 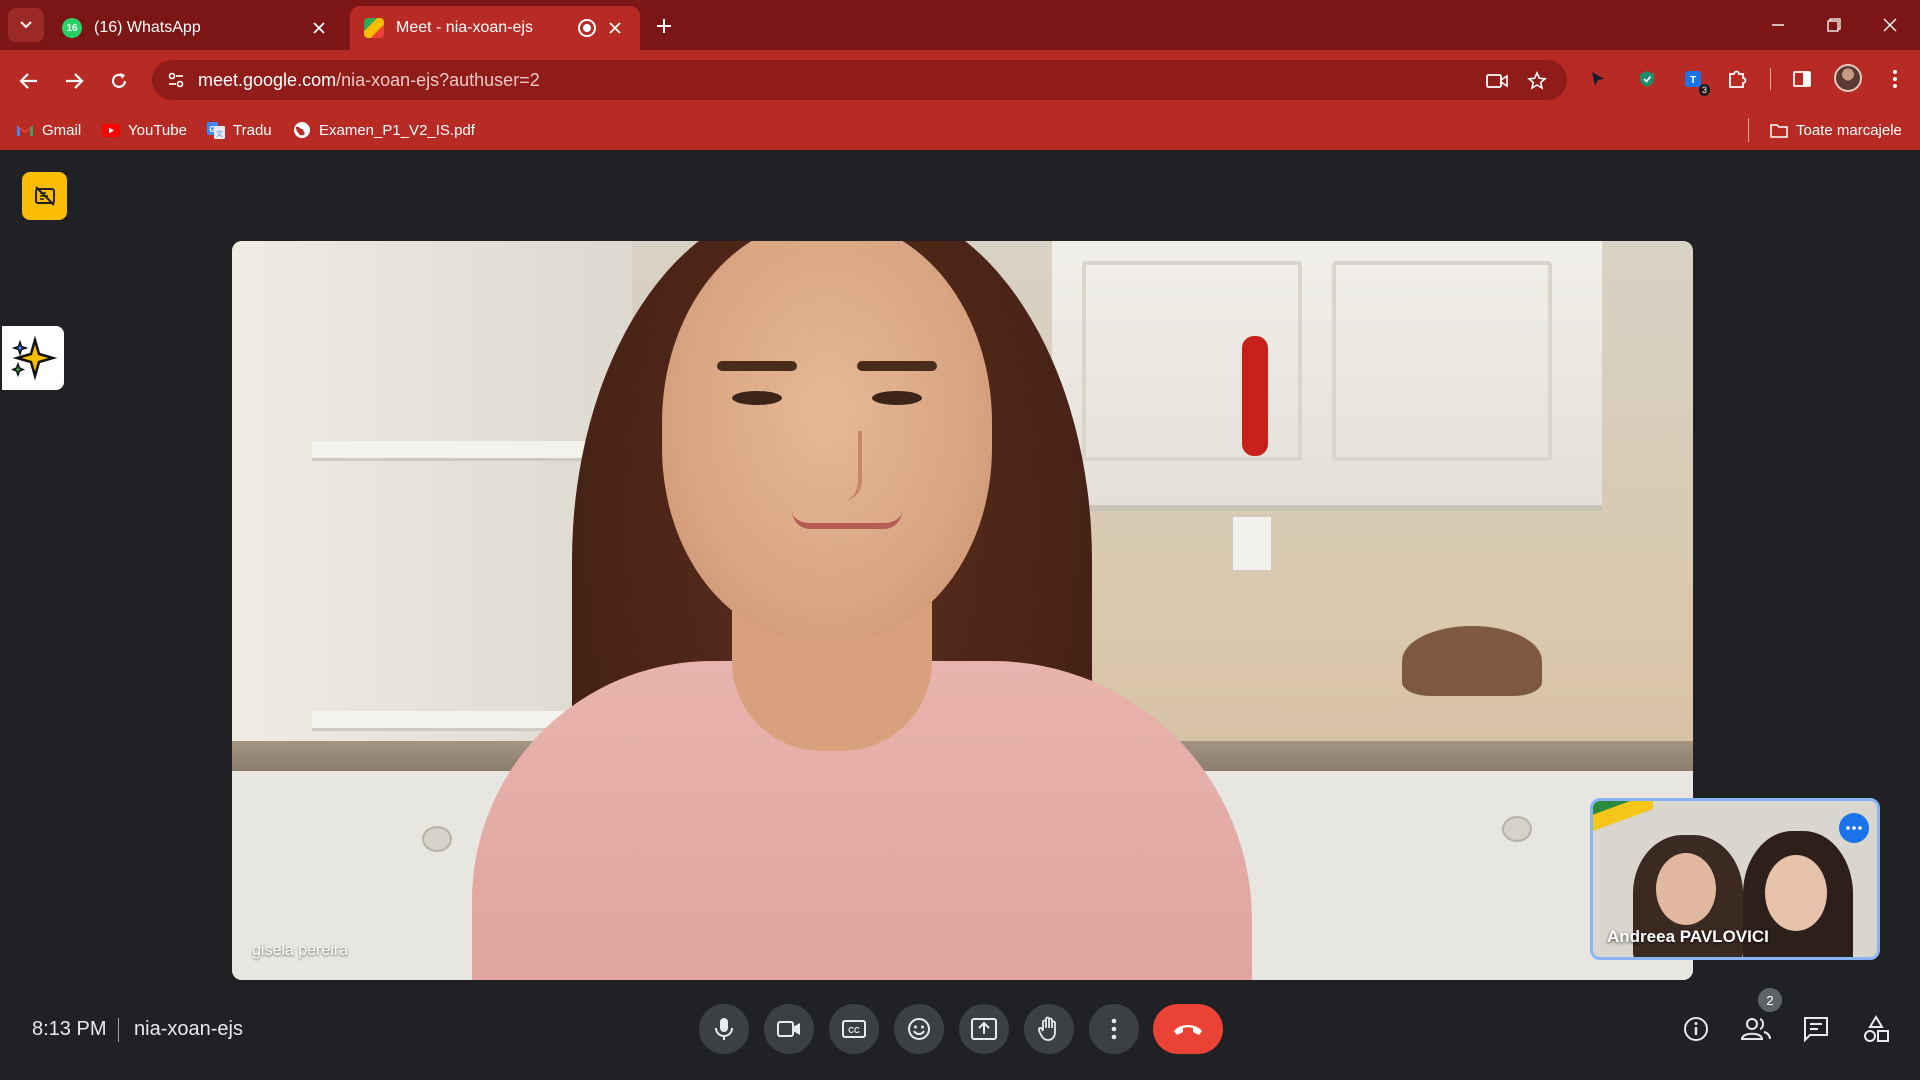 I want to click on bookmark-youtube: YouTube, so click(x=144, y=130).